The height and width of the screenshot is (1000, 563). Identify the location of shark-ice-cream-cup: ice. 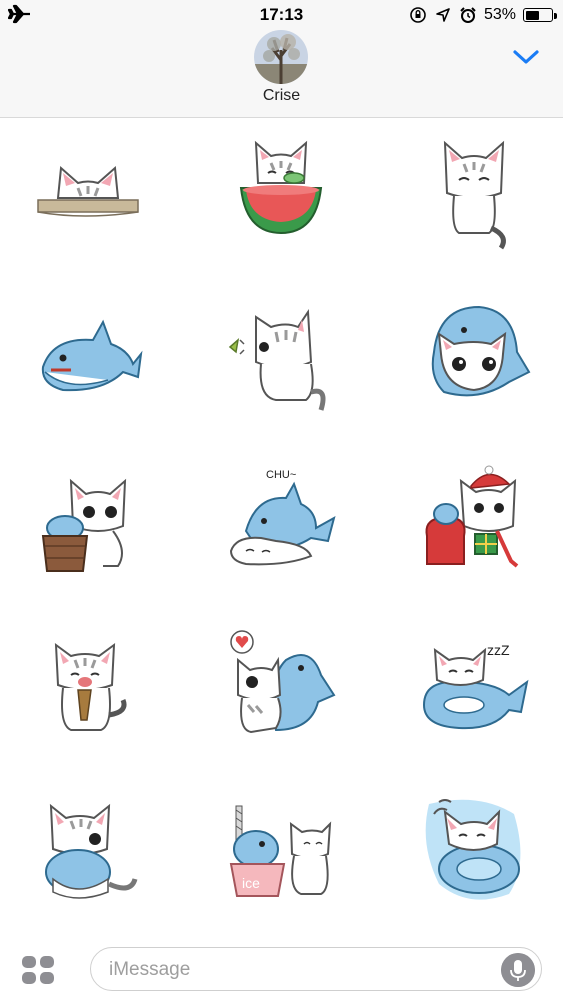
(281, 849).